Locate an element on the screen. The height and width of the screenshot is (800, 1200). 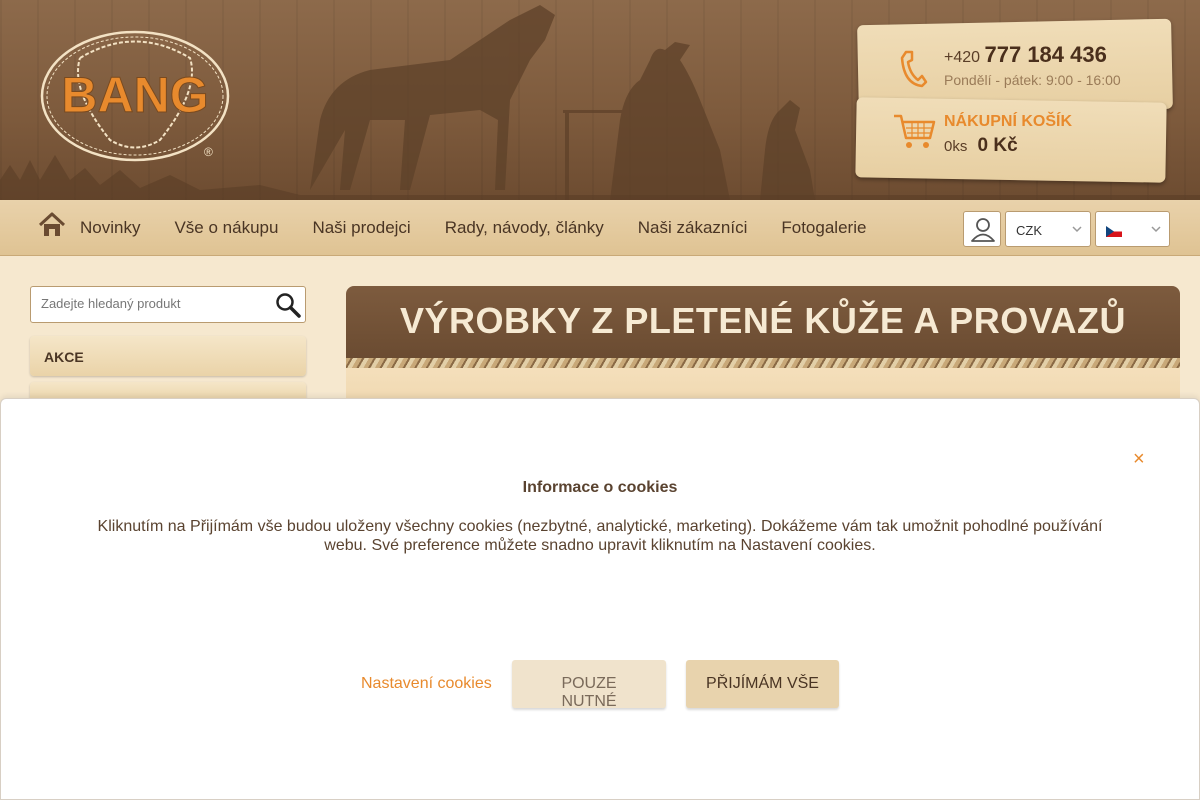
bang-logo: BANG ® is located at coordinates (135, 96).